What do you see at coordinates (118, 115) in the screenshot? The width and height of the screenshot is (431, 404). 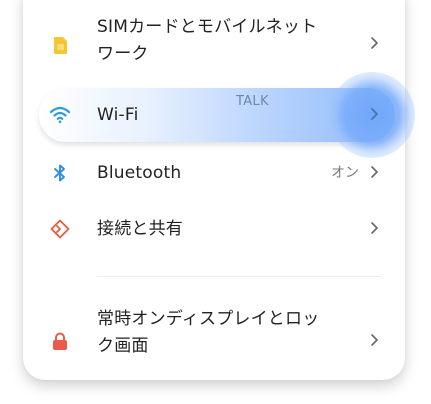 I see `wifi-label: Wi-Fi` at bounding box center [118, 115].